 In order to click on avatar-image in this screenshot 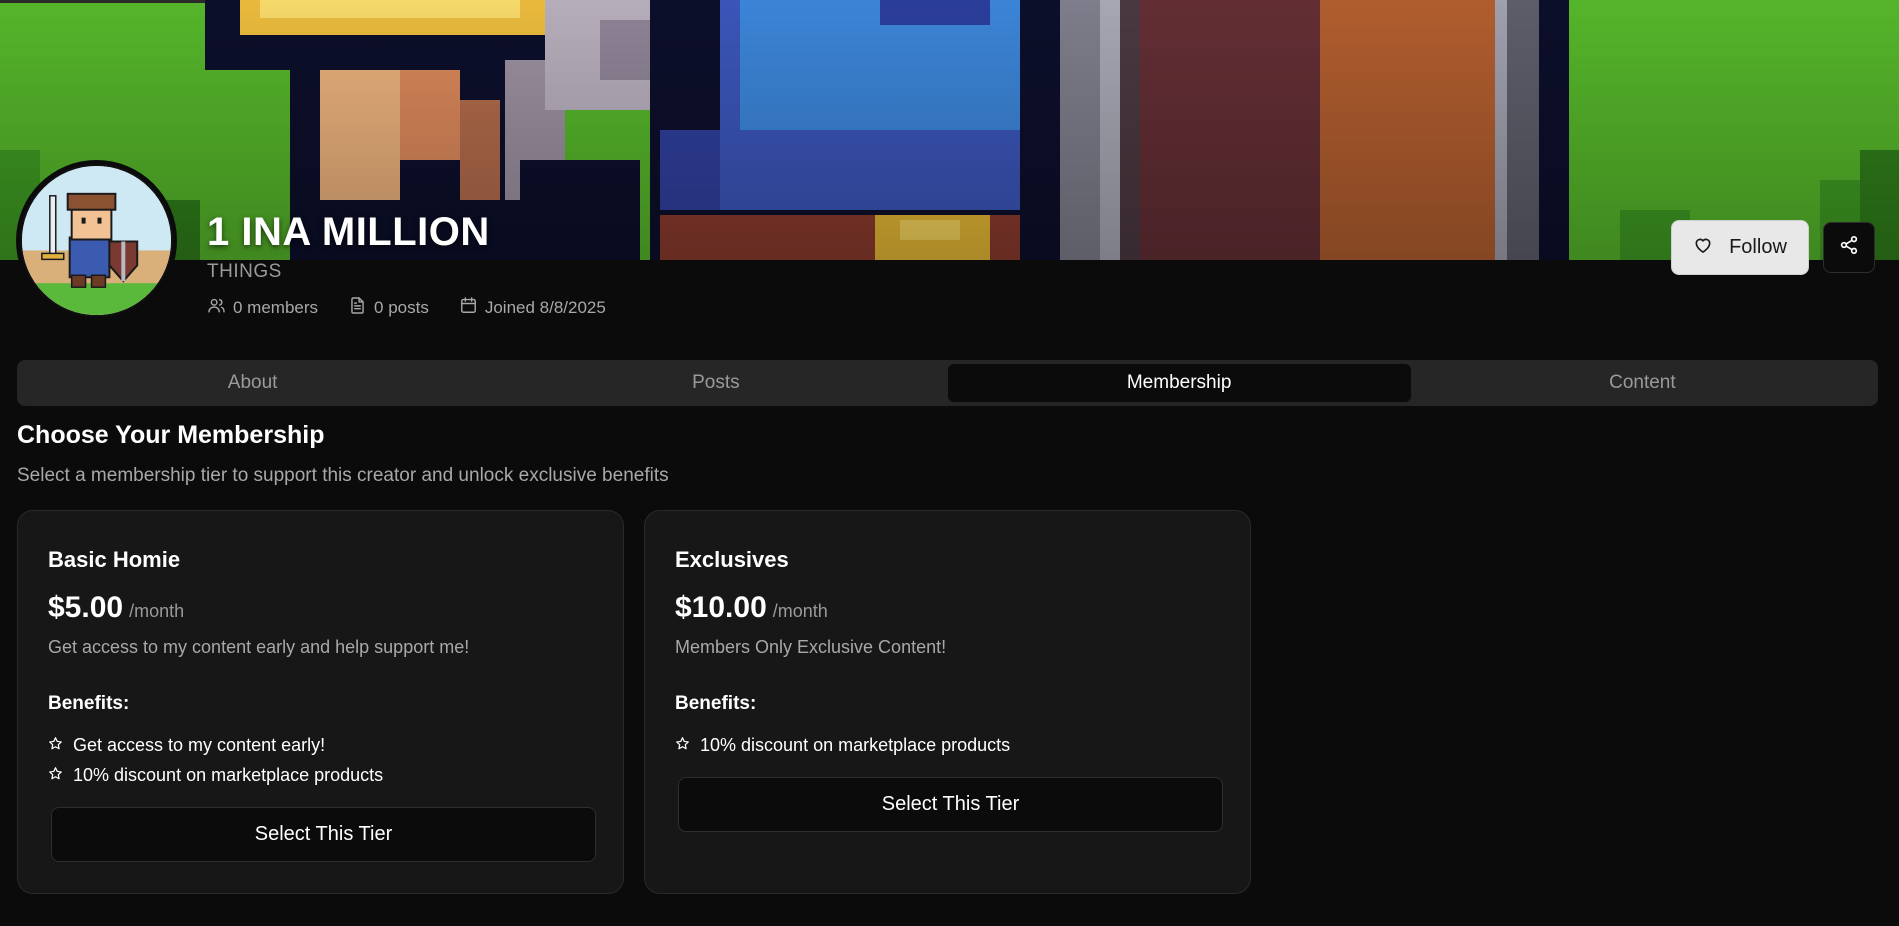, I will do `click(96, 240)`.